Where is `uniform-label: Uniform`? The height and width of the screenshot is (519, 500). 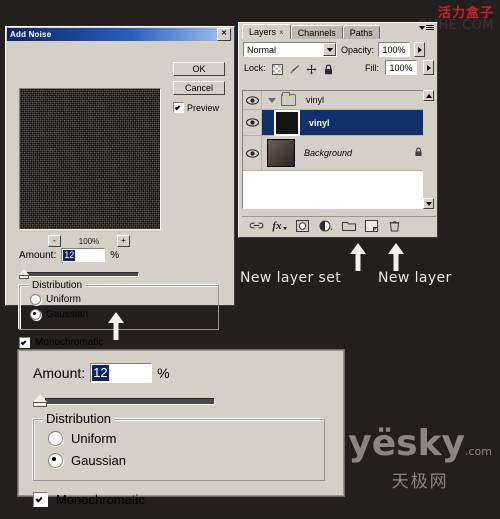 uniform-label: Uniform is located at coordinates (64, 299).